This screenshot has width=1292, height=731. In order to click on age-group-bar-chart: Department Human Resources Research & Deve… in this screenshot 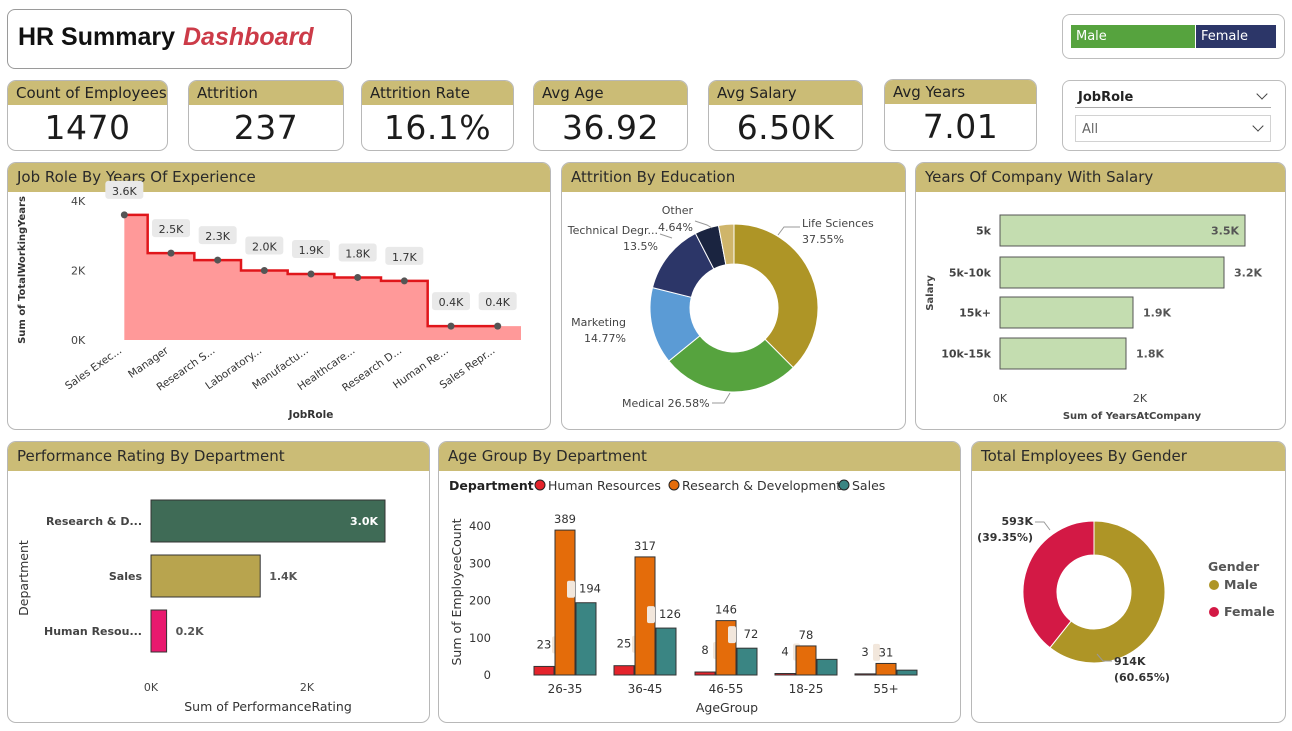, I will do `click(683, 596)`.